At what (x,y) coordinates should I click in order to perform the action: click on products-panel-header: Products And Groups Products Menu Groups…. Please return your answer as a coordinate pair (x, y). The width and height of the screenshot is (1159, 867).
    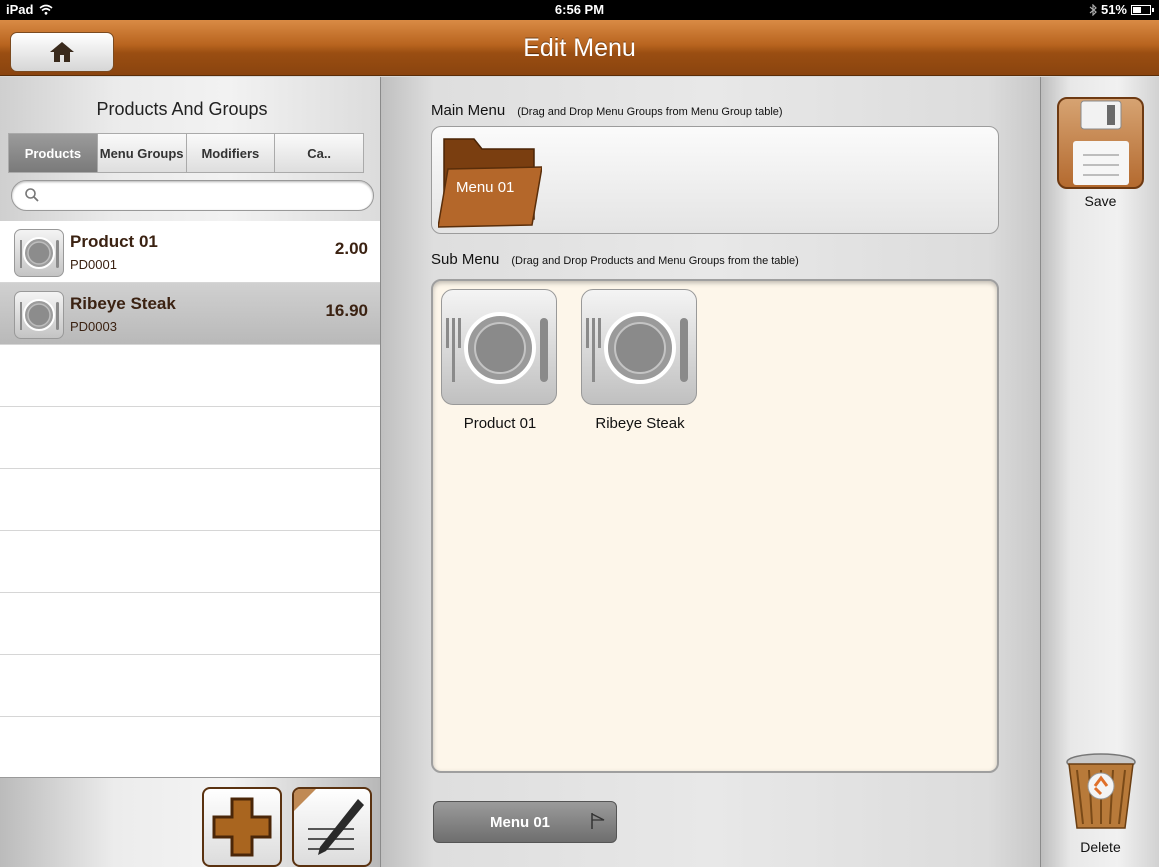
    Looking at the image, I should click on (190, 149).